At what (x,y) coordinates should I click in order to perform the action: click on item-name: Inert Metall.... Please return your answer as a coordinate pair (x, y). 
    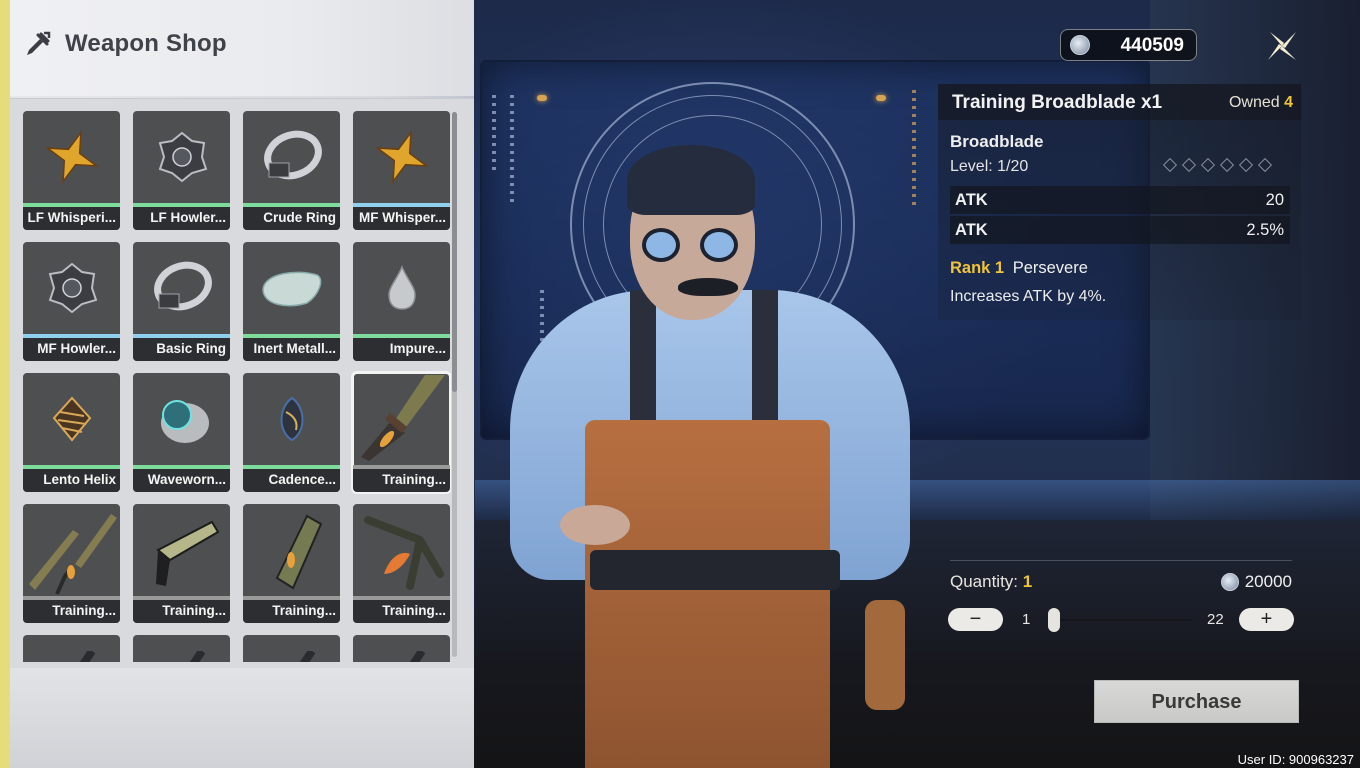
    Looking at the image, I should click on (291, 349).